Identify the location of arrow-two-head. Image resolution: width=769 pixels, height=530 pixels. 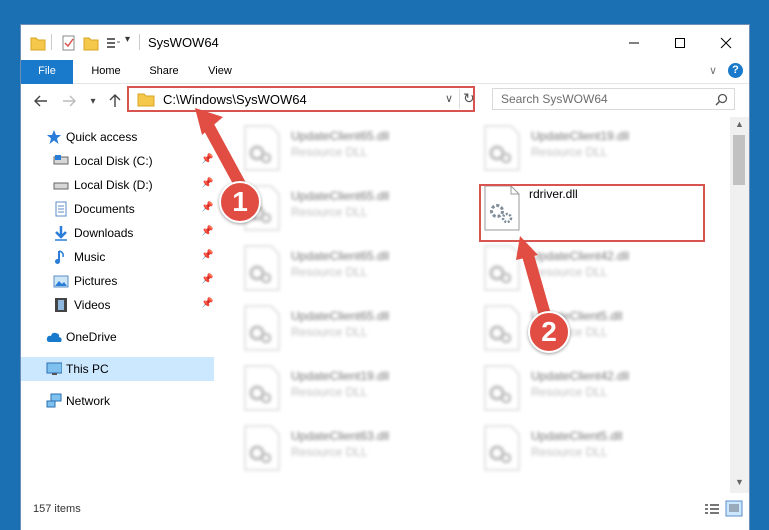
(527, 248).